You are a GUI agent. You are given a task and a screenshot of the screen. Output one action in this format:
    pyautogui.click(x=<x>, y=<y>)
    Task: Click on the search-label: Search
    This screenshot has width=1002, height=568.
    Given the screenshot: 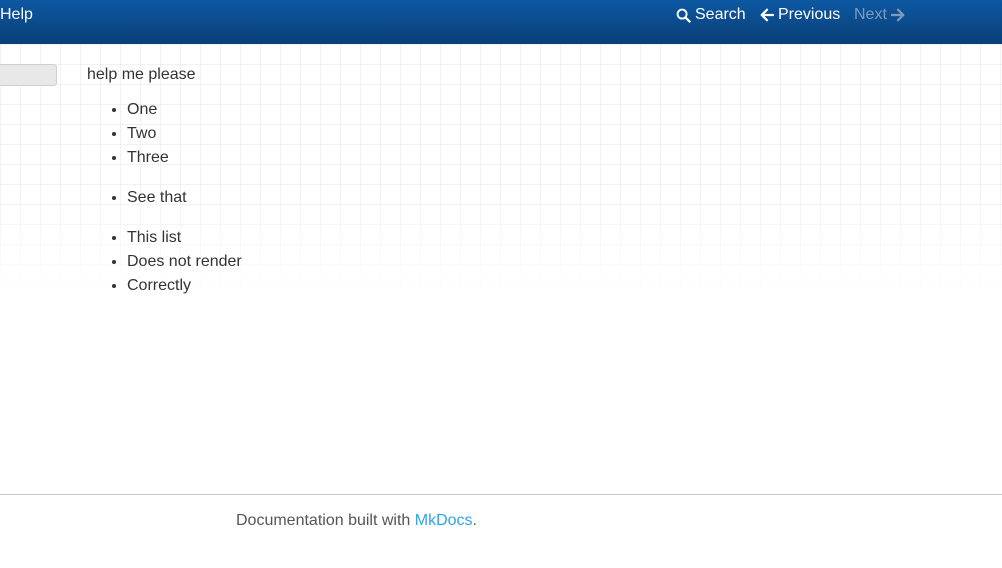 What is the action you would take?
    pyautogui.click(x=720, y=14)
    